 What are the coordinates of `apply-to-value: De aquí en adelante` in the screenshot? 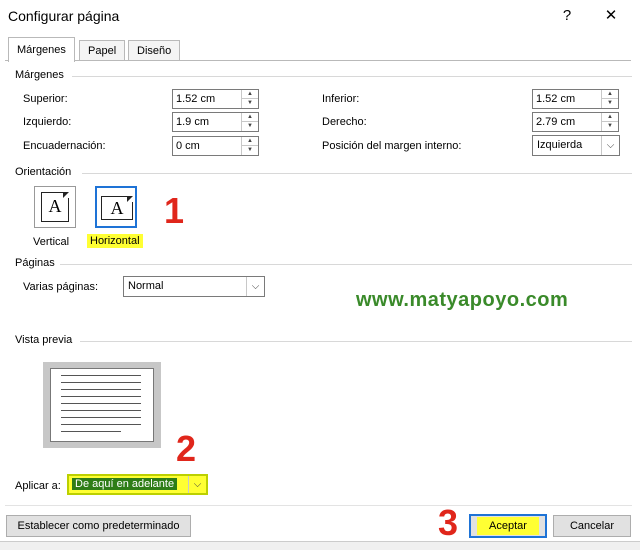 It's located at (125, 484).